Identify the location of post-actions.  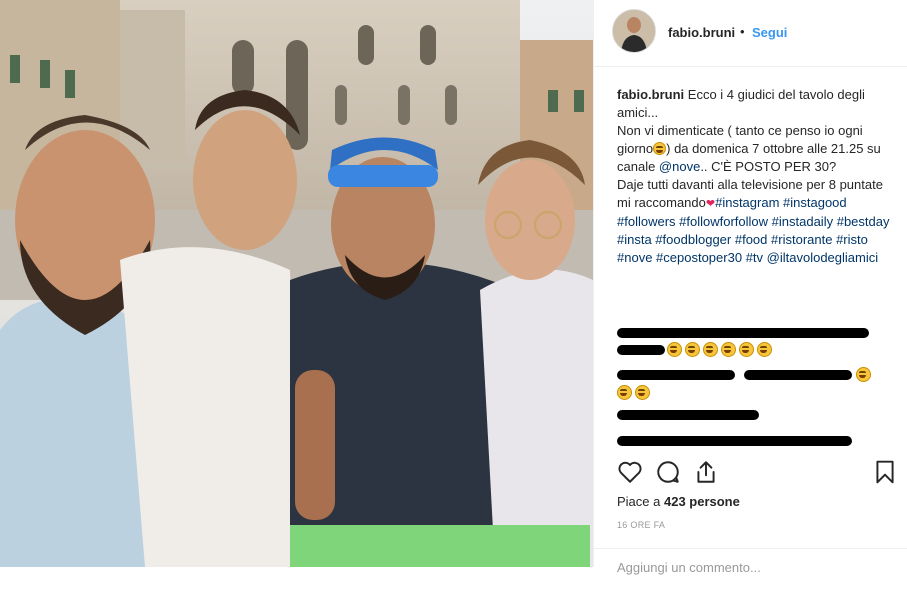
(757, 472).